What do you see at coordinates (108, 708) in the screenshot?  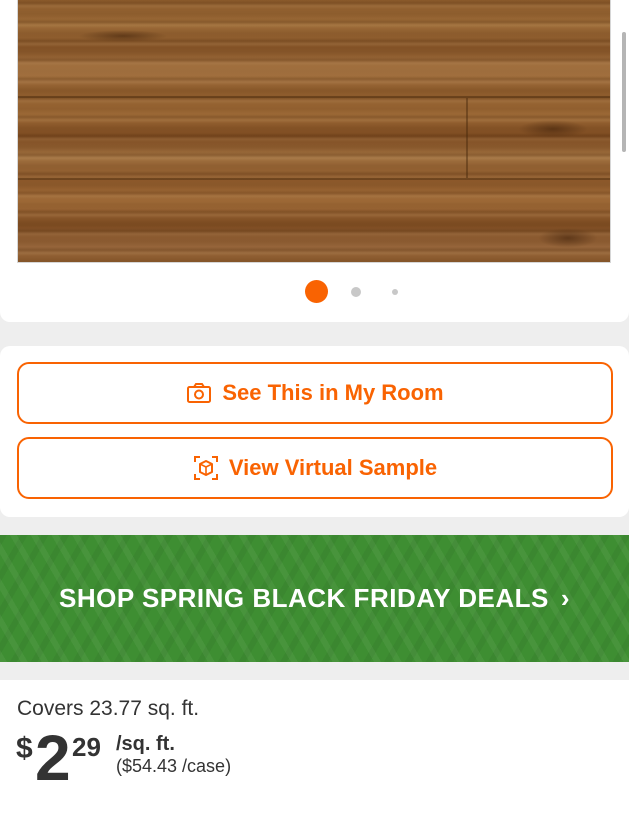 I see `coverage-text: Covers 23.77 sq. ft.` at bounding box center [108, 708].